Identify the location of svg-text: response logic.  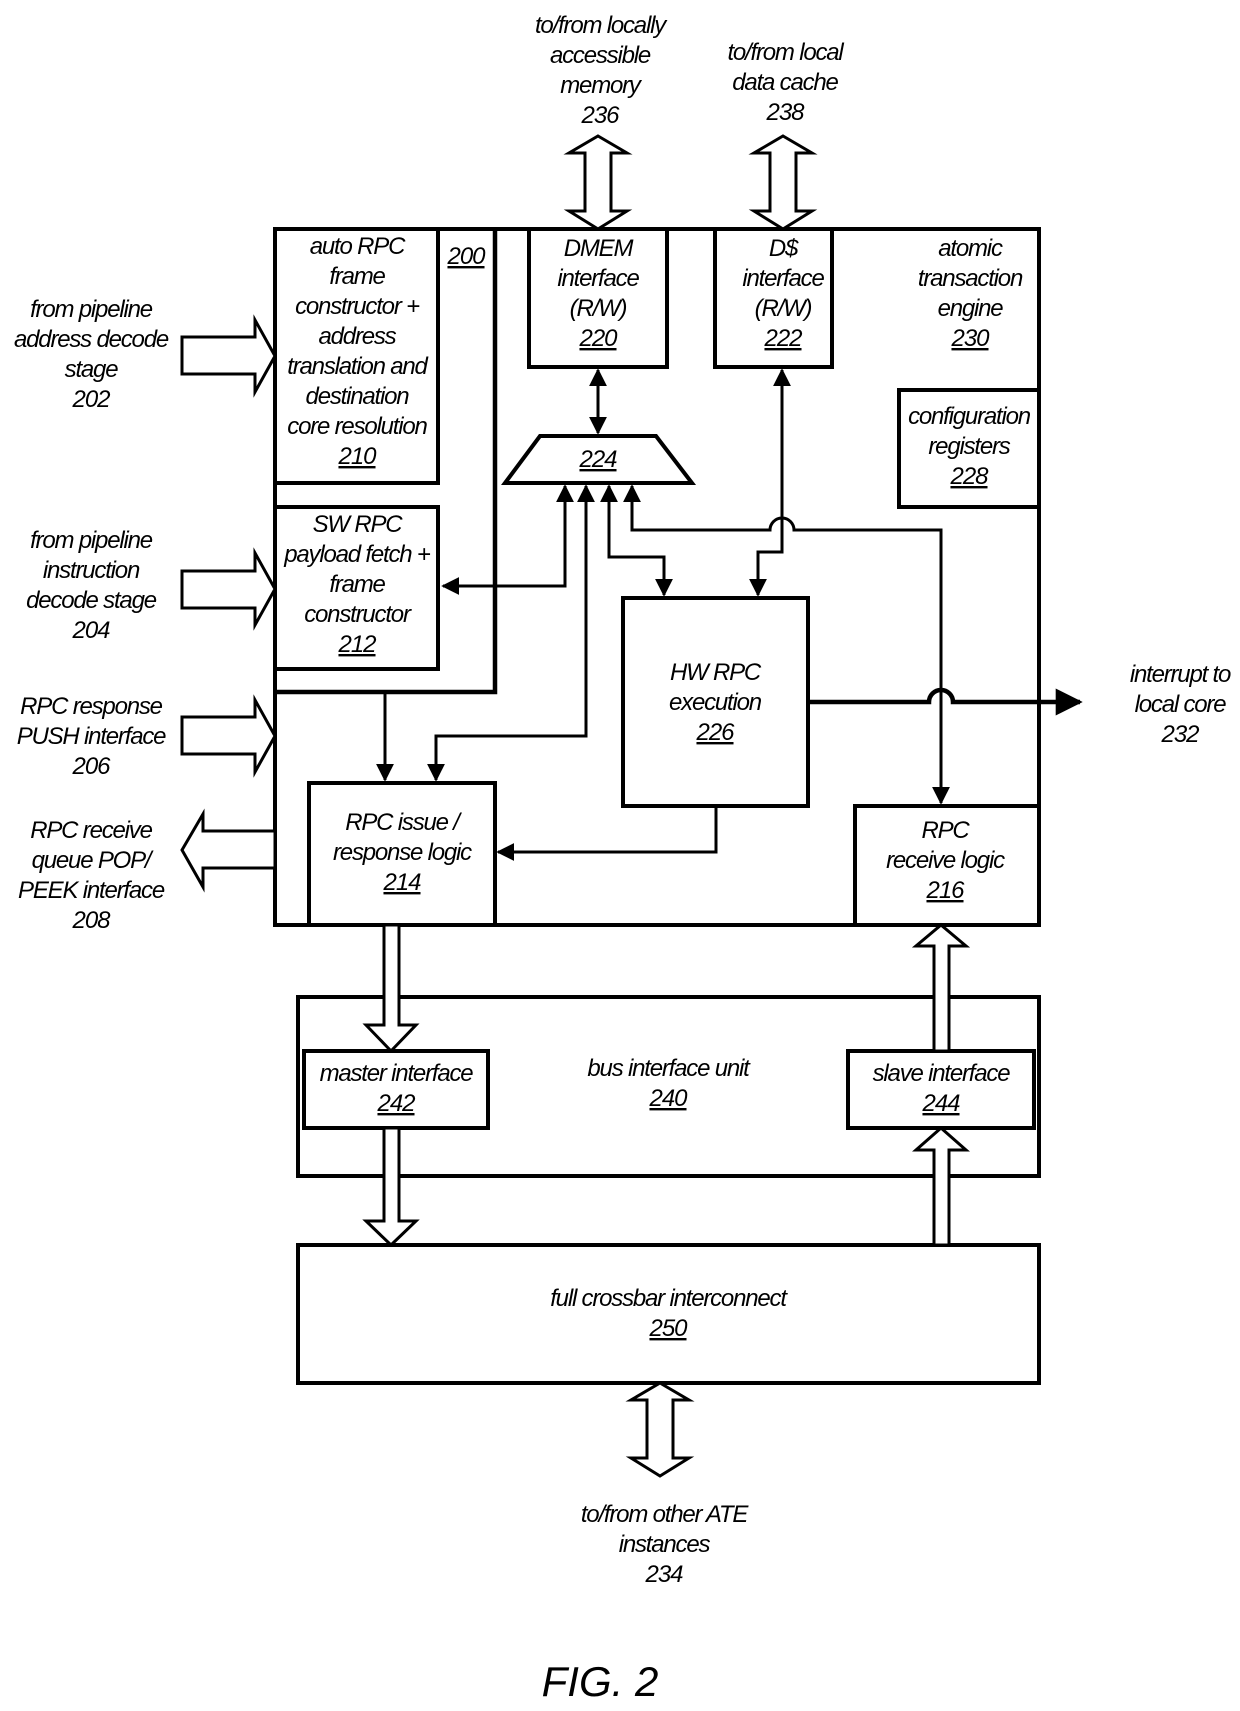
(402, 852).